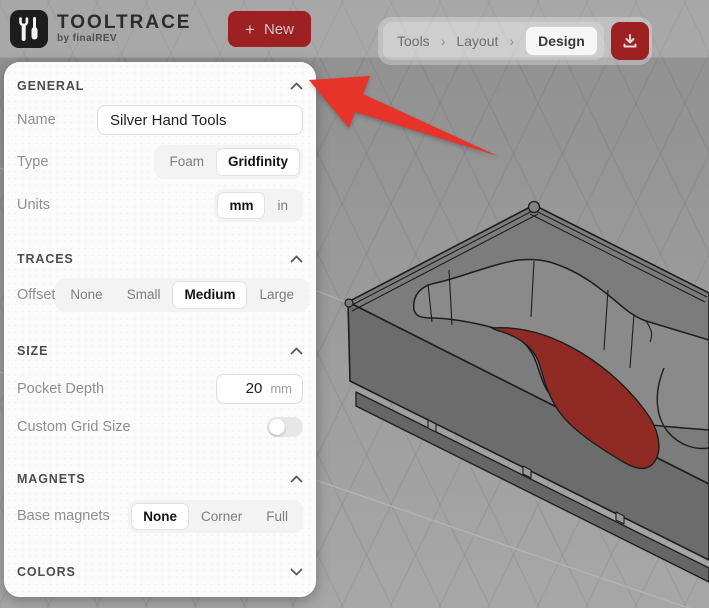 Image resolution: width=709 pixels, height=608 pixels. What do you see at coordinates (250, 29) in the screenshot?
I see `plus-icon: +` at bounding box center [250, 29].